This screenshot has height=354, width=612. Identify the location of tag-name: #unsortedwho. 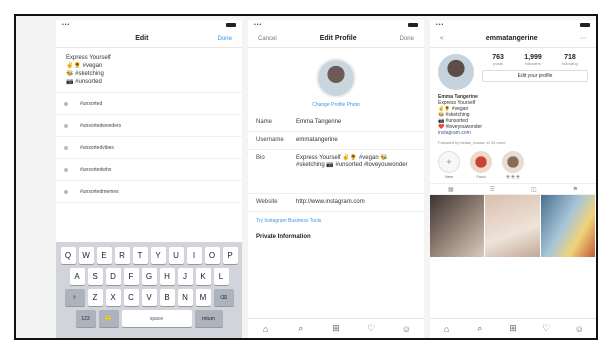
(96, 169).